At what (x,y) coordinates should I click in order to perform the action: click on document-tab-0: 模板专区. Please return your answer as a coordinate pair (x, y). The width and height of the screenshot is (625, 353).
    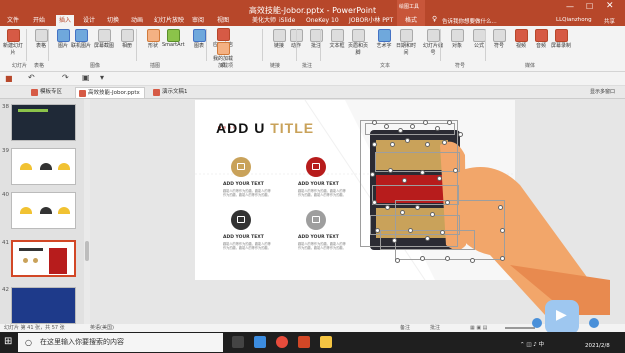
    Looking at the image, I should click on (47, 92).